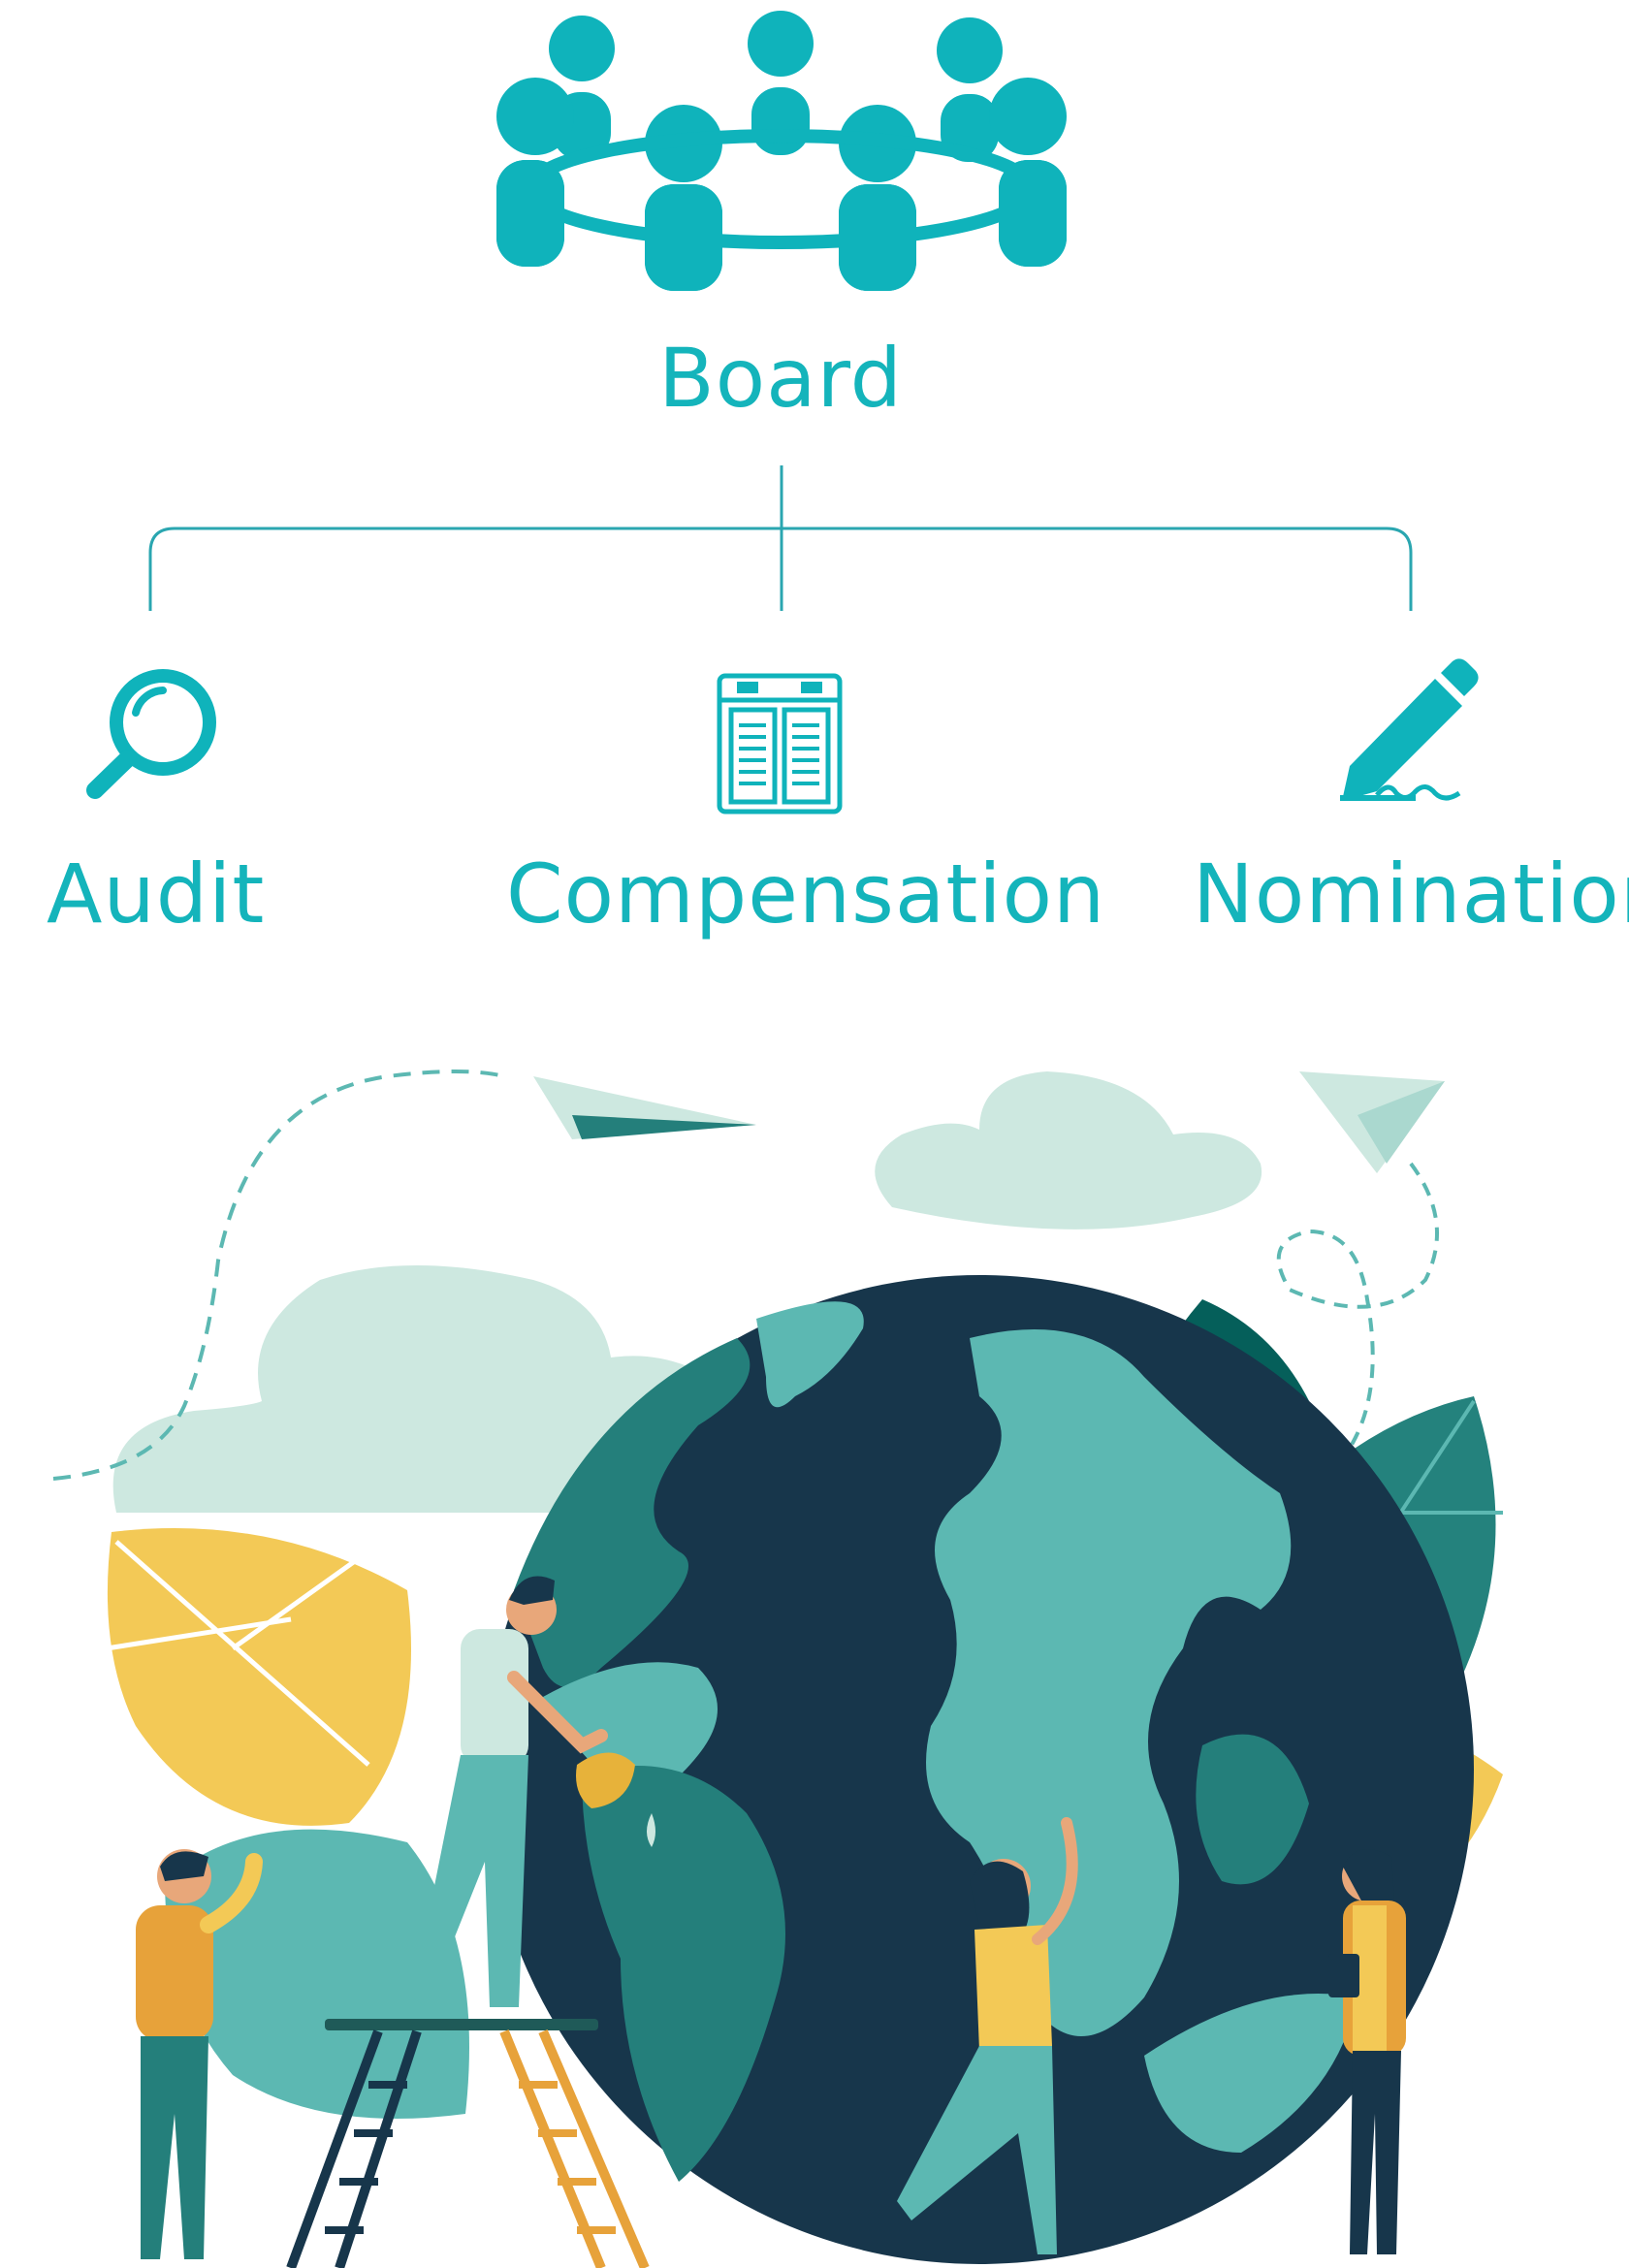  What do you see at coordinates (1372, 1122) in the screenshot?
I see `paper-plane-right` at bounding box center [1372, 1122].